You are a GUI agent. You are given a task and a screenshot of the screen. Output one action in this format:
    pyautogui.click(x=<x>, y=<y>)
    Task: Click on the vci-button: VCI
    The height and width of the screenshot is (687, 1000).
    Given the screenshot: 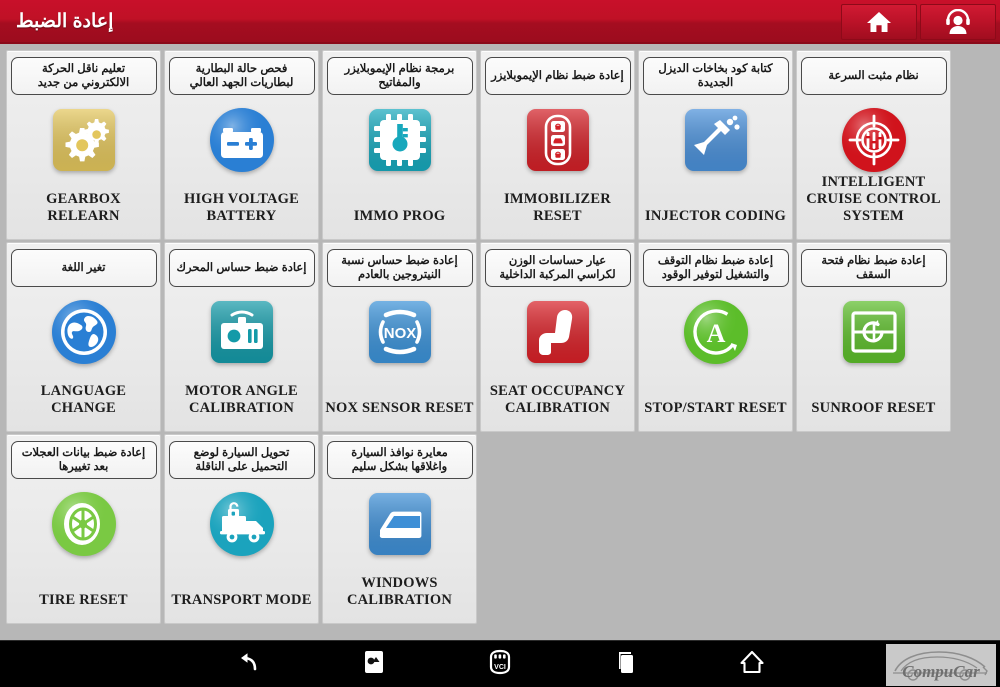 What is the action you would take?
    pyautogui.click(x=500, y=665)
    